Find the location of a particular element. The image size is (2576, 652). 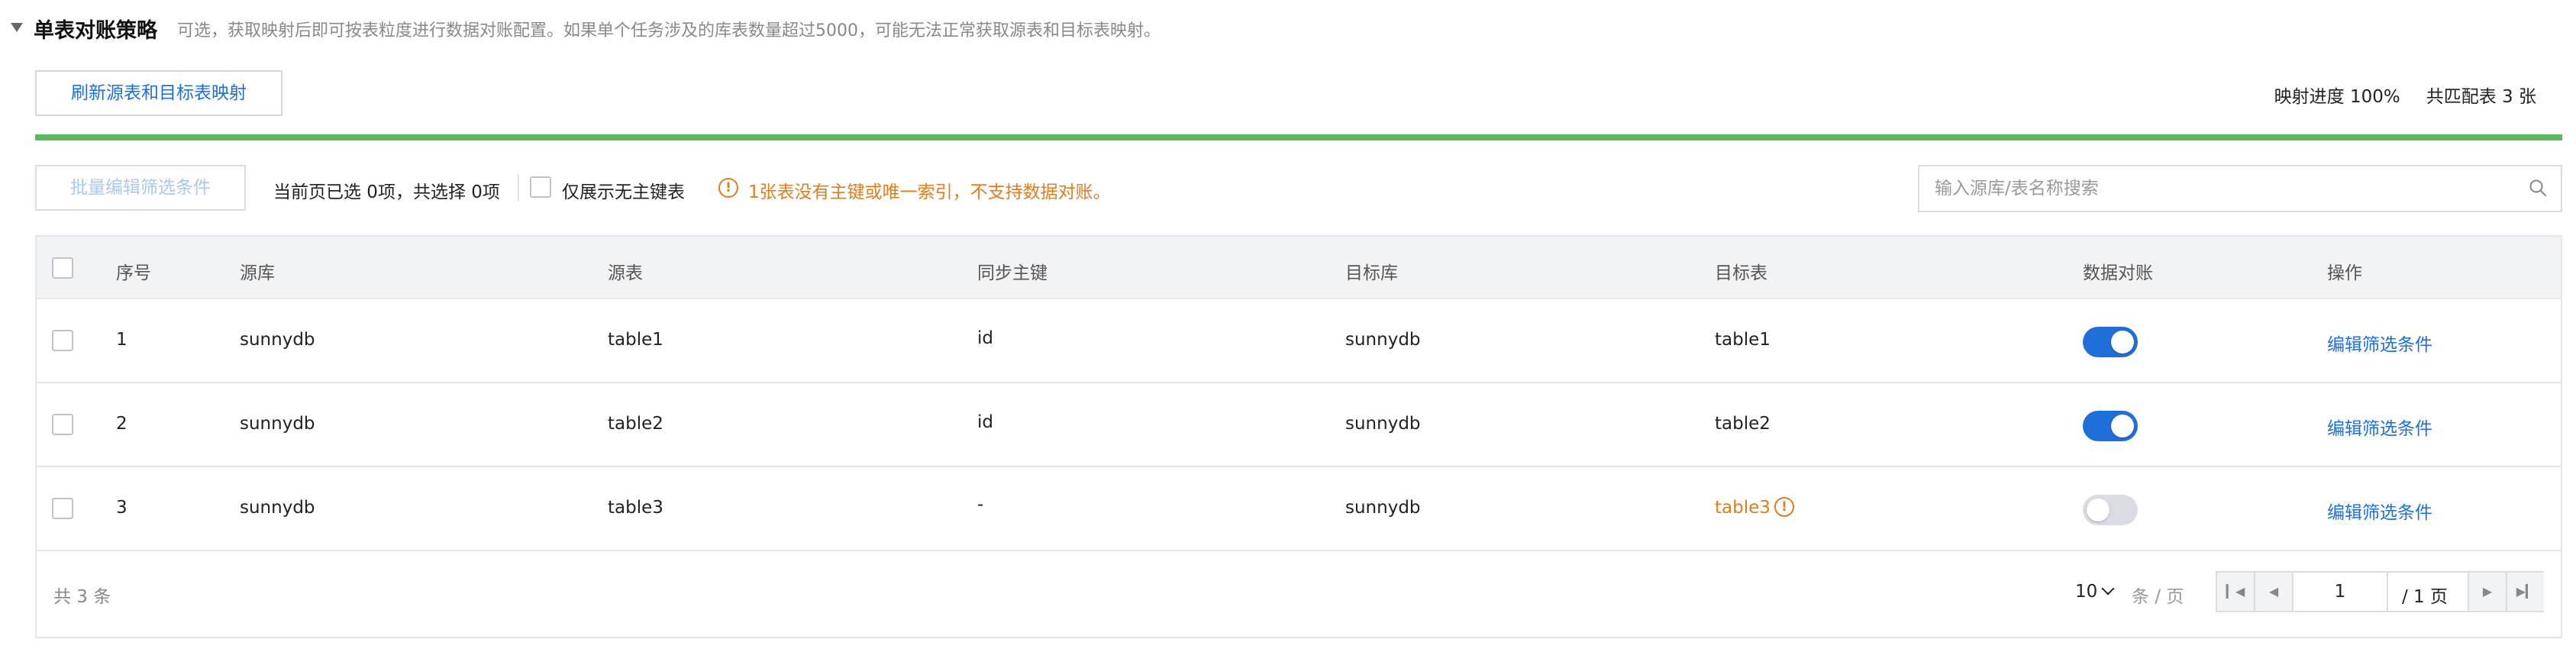

matched-count-text: 共匹配表 3 张 is located at coordinates (2481, 97).